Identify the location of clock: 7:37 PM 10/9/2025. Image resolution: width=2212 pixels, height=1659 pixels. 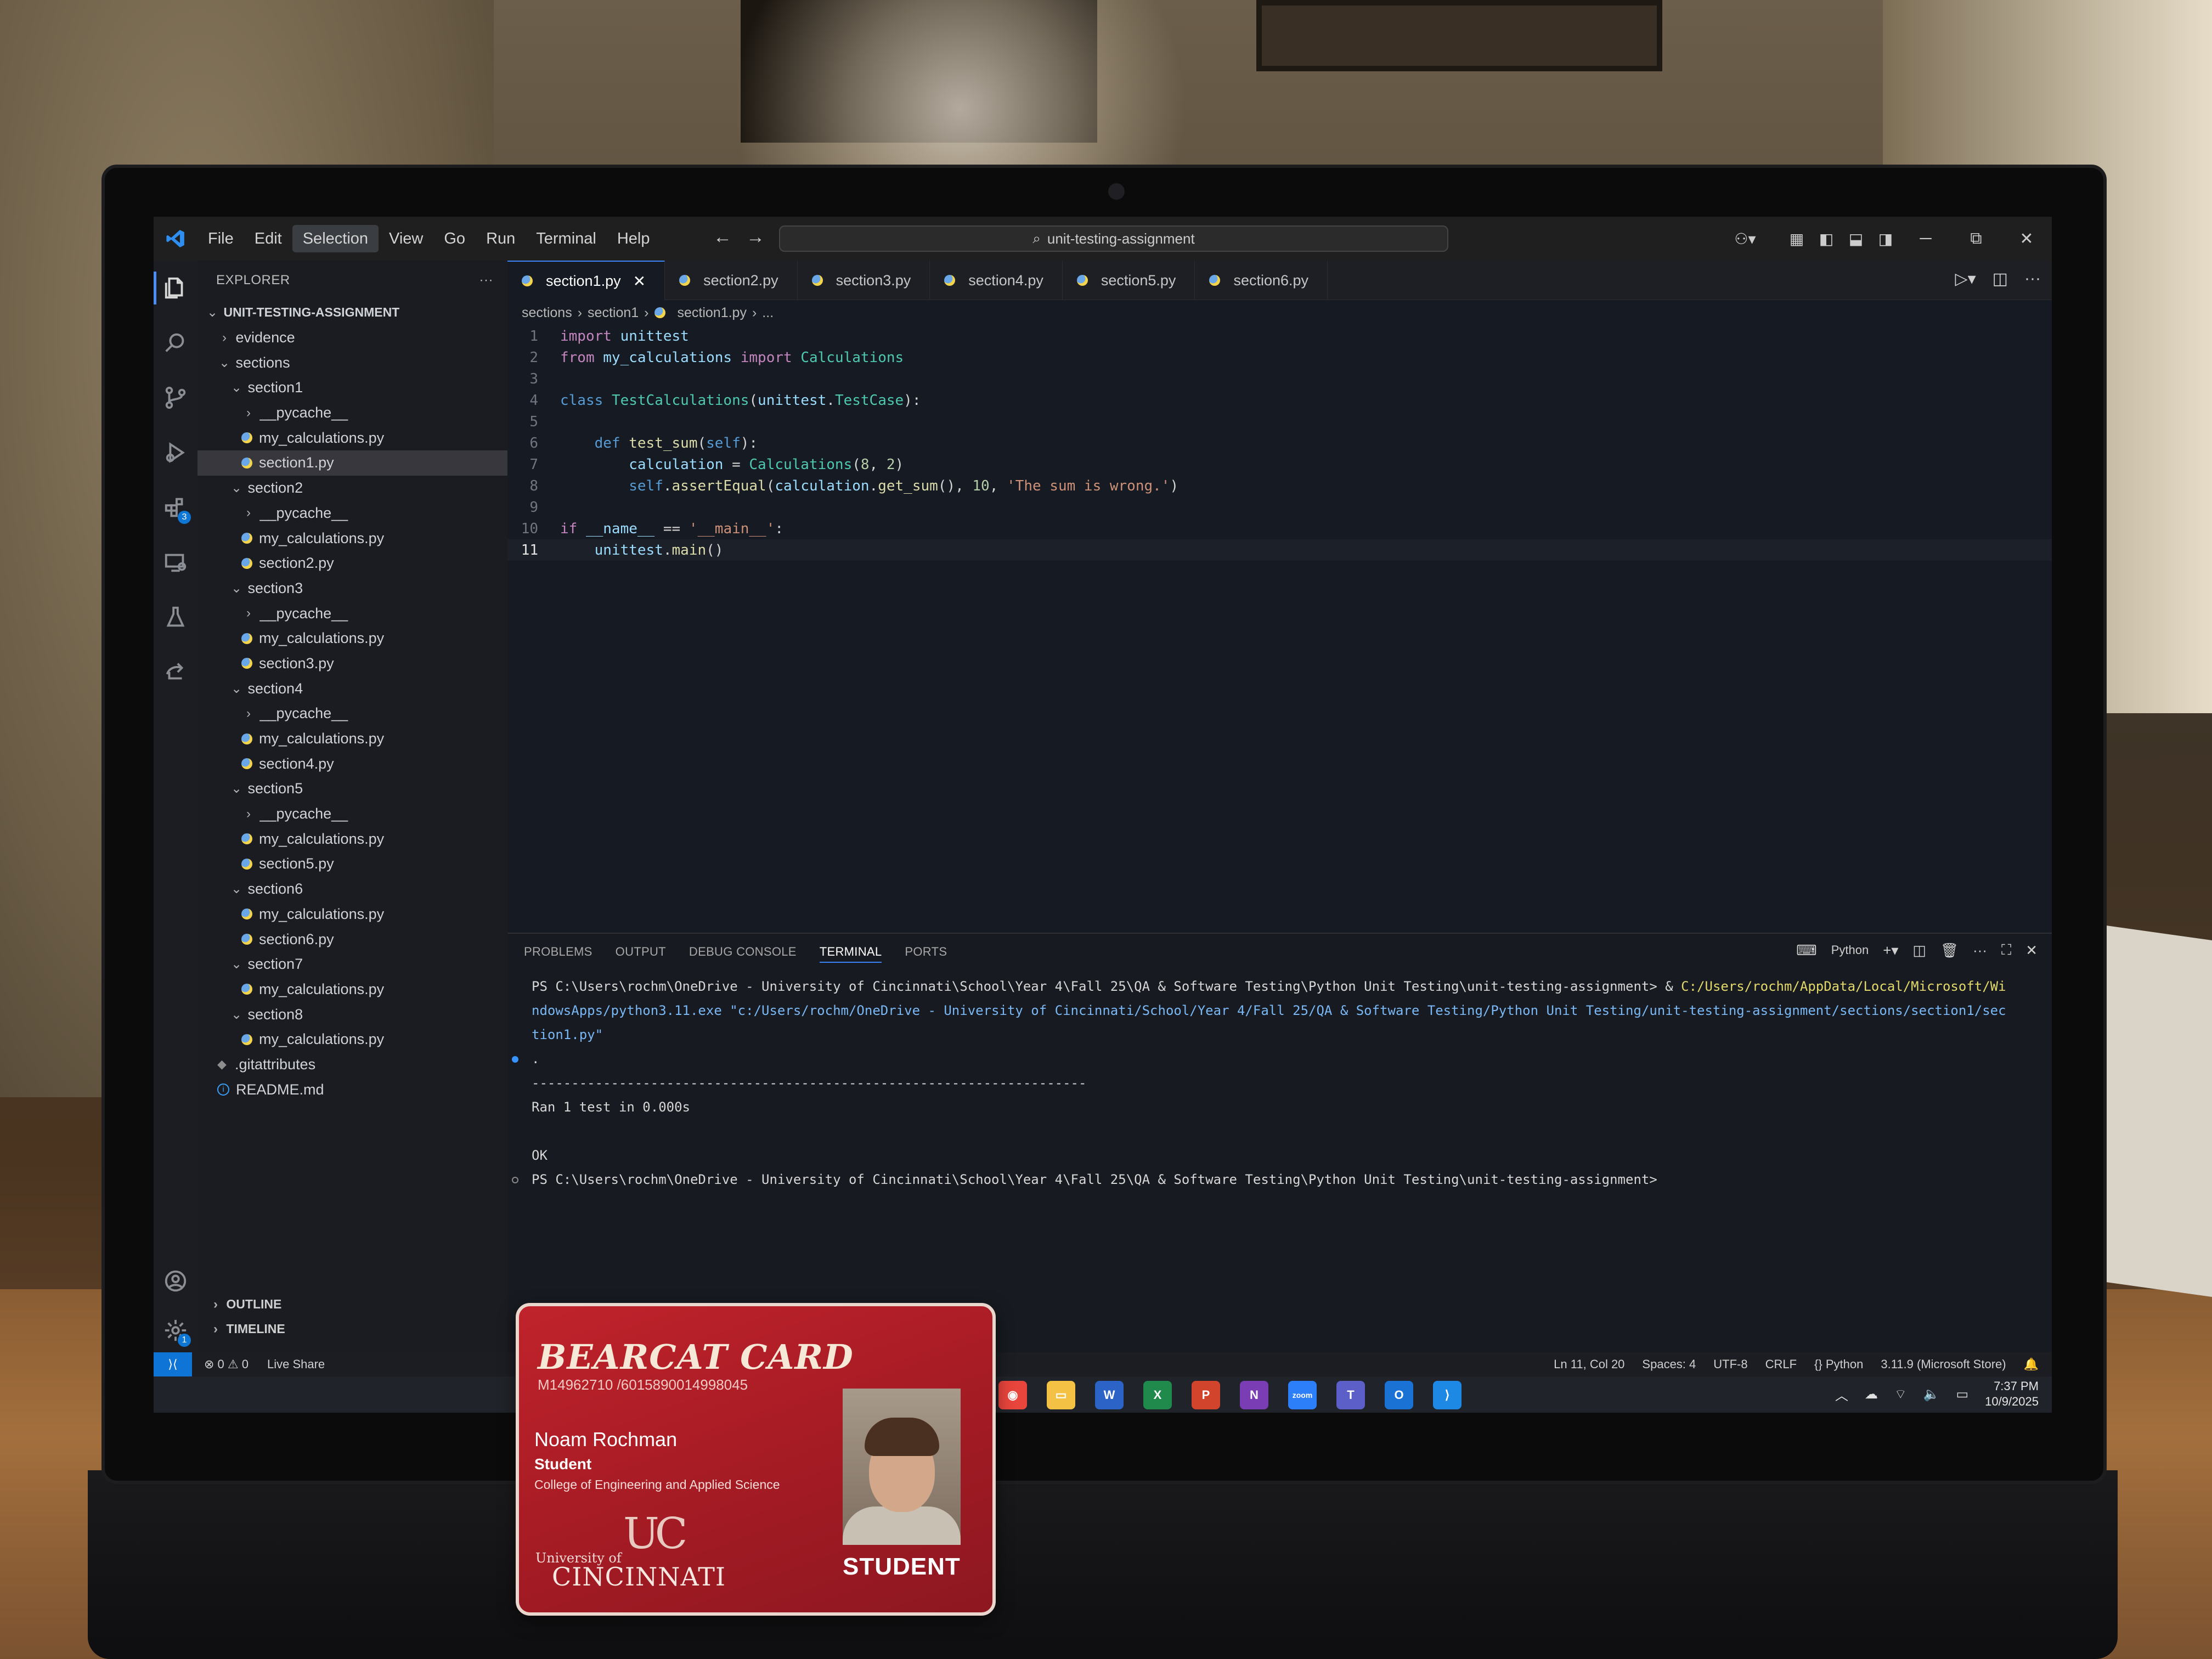
(2012, 1394).